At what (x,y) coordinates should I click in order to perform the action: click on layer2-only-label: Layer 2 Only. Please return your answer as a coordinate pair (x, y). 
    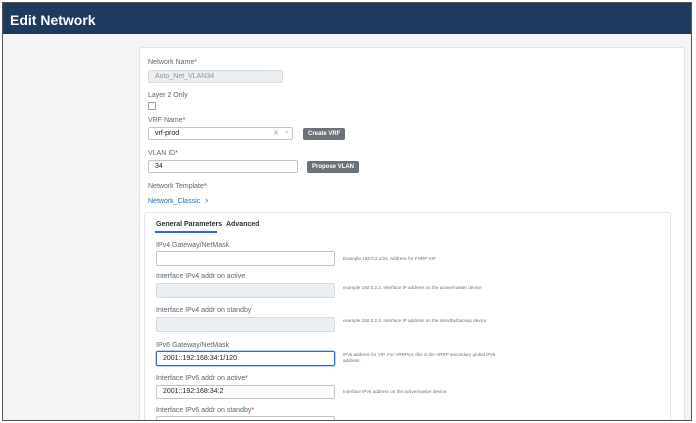
    Looking at the image, I should click on (168, 95).